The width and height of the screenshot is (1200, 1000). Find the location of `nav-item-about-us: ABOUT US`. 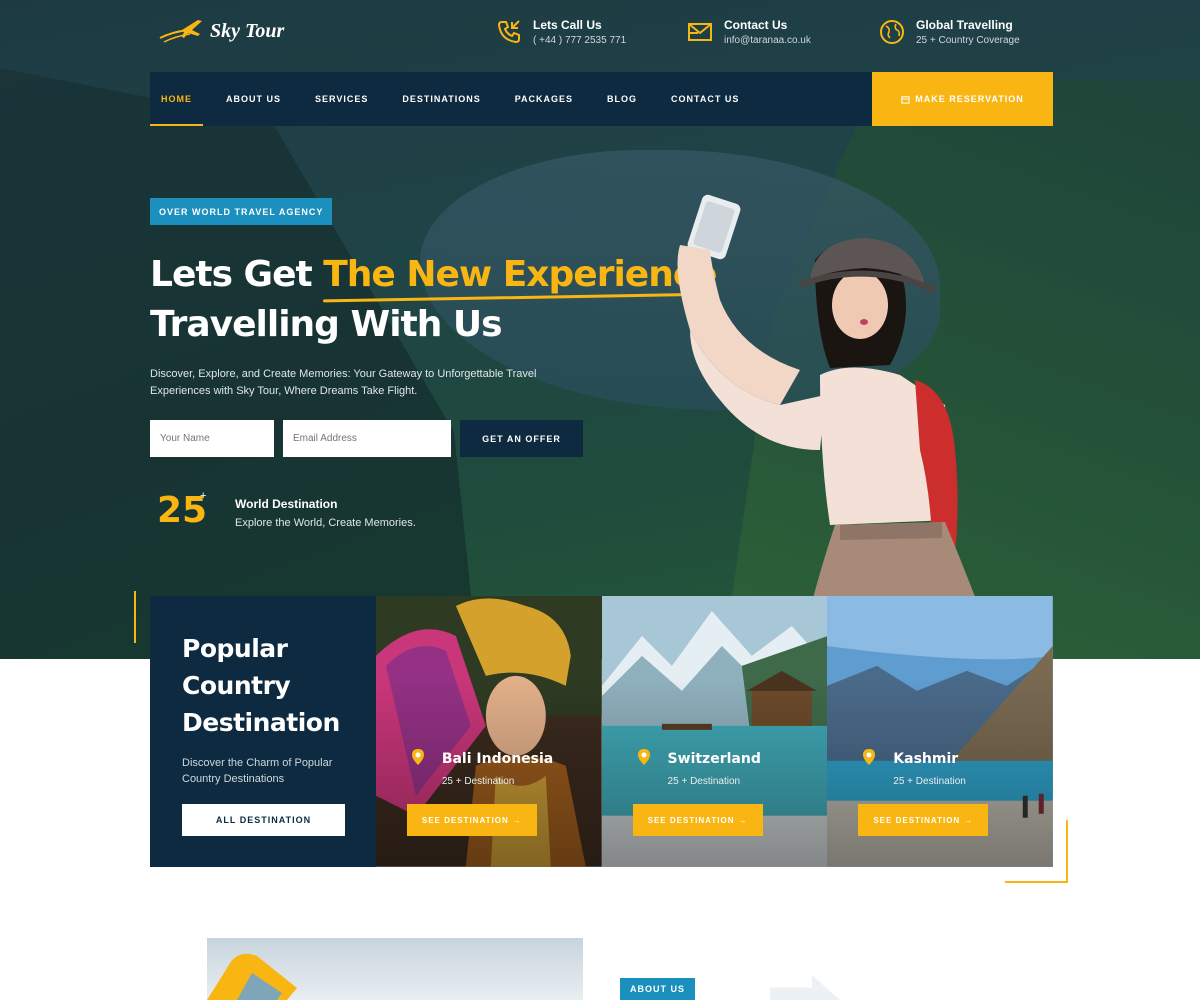

nav-item-about-us: ABOUT US is located at coordinates (253, 99).